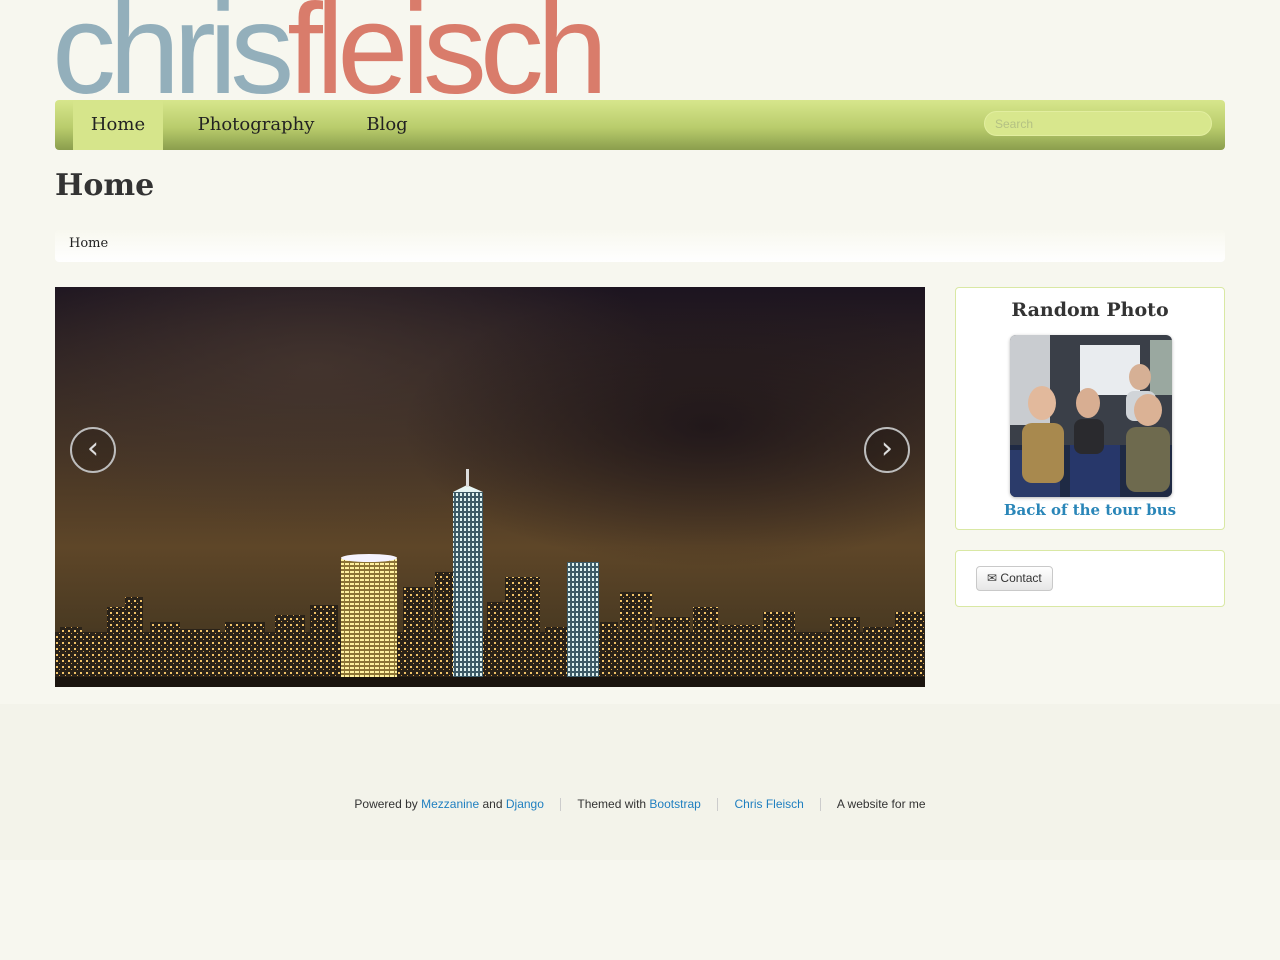  I want to click on contact-button-label: Contact, so click(1021, 578).